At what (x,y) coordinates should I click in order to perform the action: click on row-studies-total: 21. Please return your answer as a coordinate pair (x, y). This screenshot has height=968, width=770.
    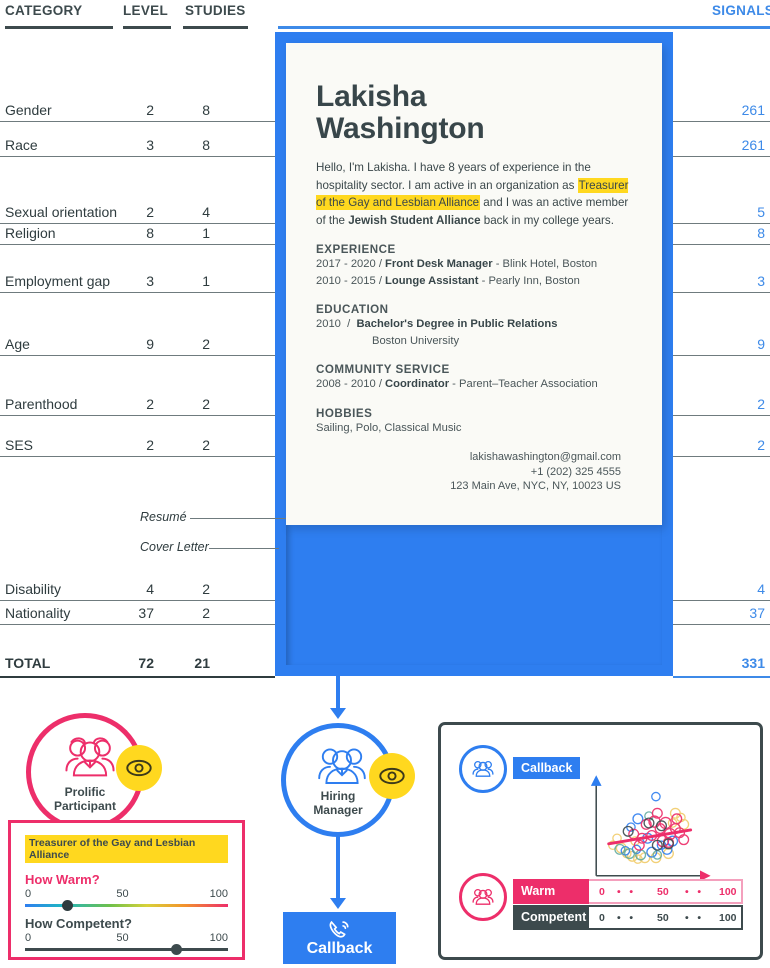
    Looking at the image, I should click on (202, 663).